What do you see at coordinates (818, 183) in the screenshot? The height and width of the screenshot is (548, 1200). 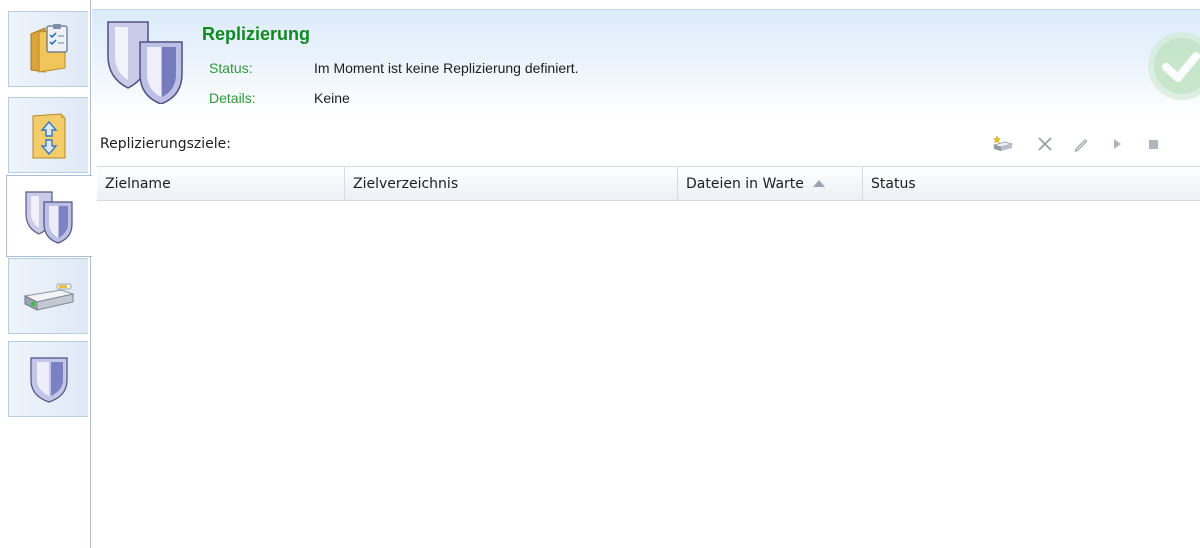 I see `sort-ascending-icon` at bounding box center [818, 183].